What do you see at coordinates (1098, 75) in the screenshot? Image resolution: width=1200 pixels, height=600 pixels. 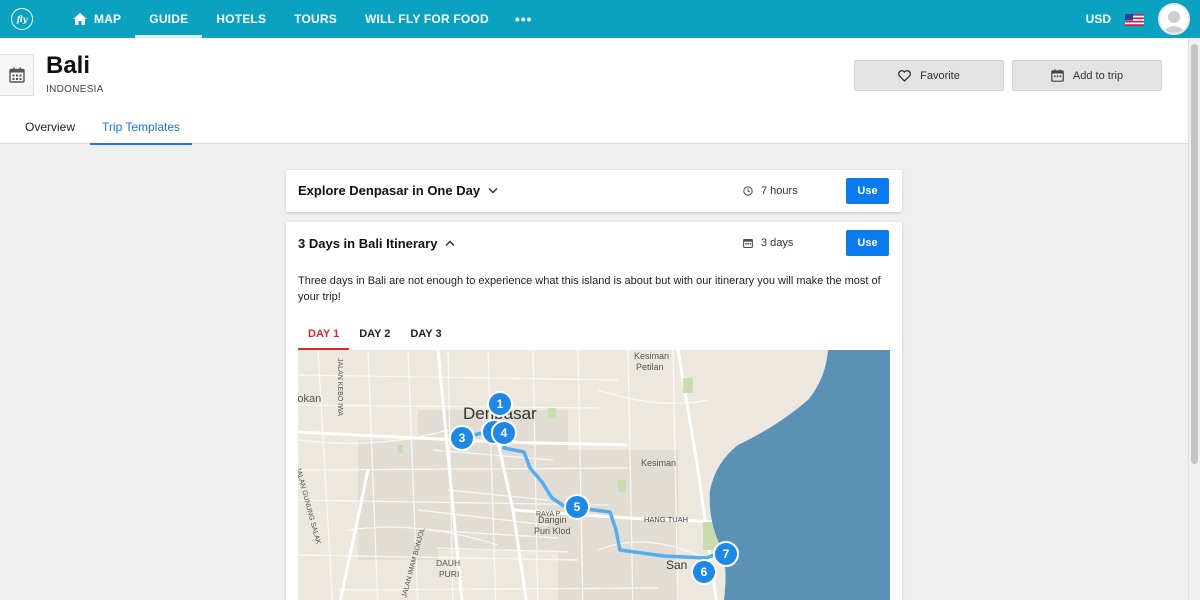 I see `add-to-trip-label: Add to trip` at bounding box center [1098, 75].